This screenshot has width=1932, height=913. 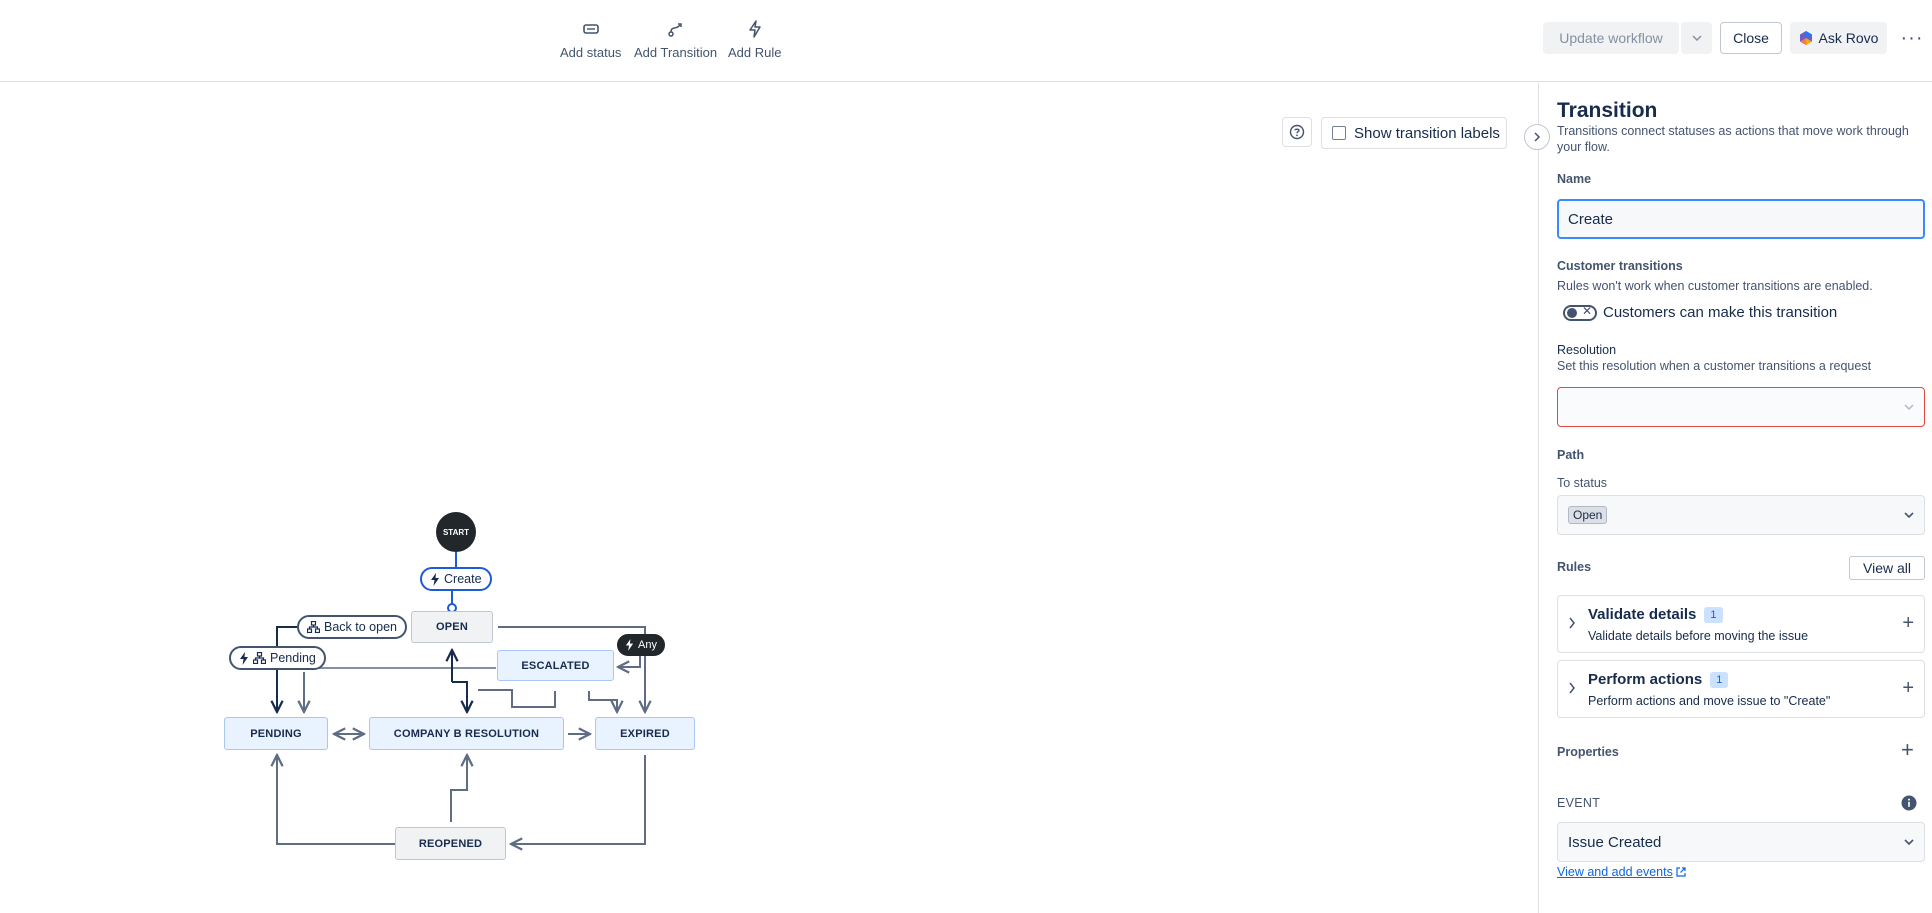 I want to click on expired-reopened-connector, so click(x=578, y=799).